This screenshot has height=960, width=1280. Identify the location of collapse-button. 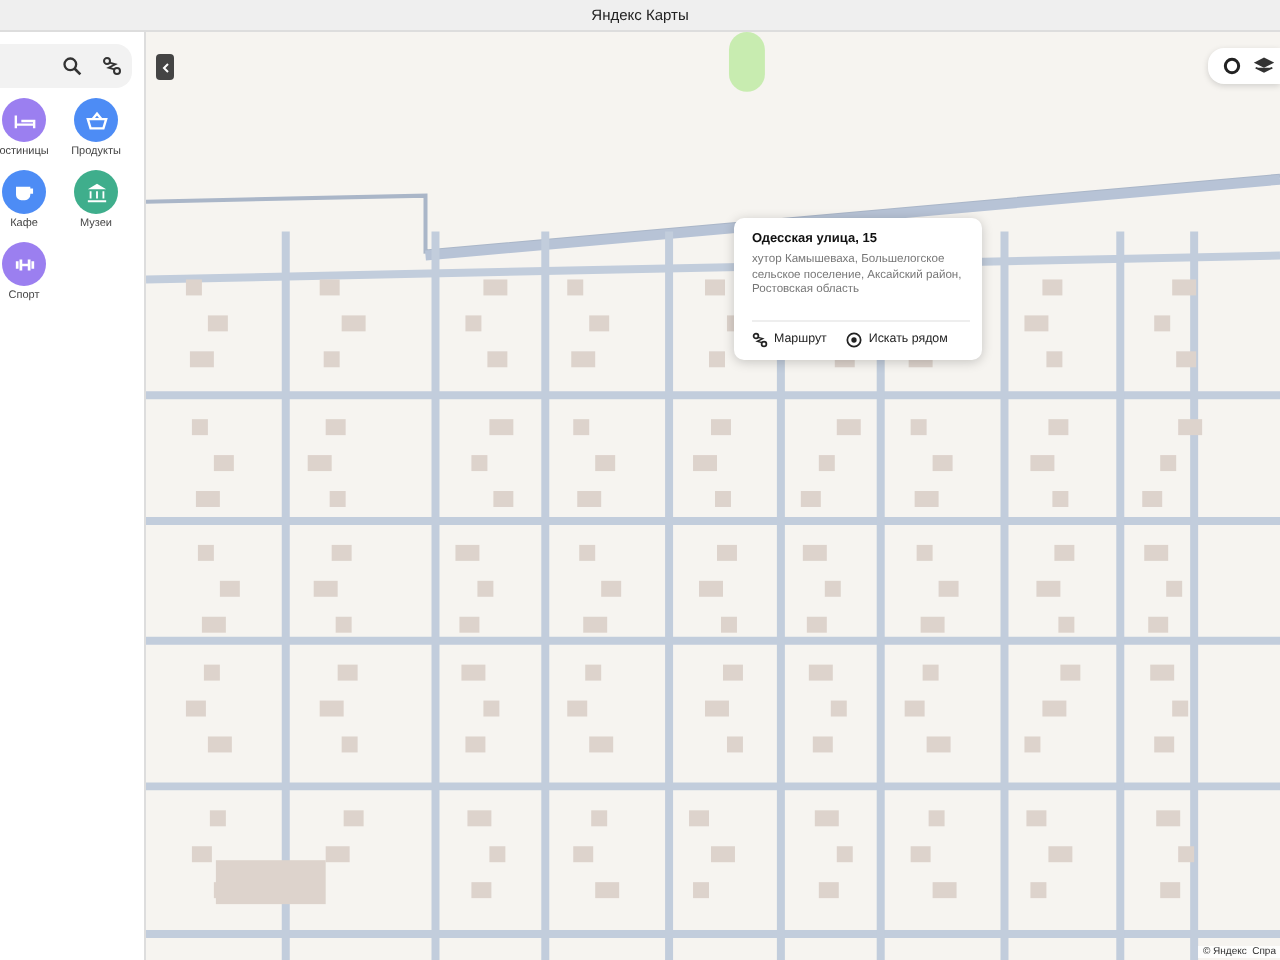
(165, 67).